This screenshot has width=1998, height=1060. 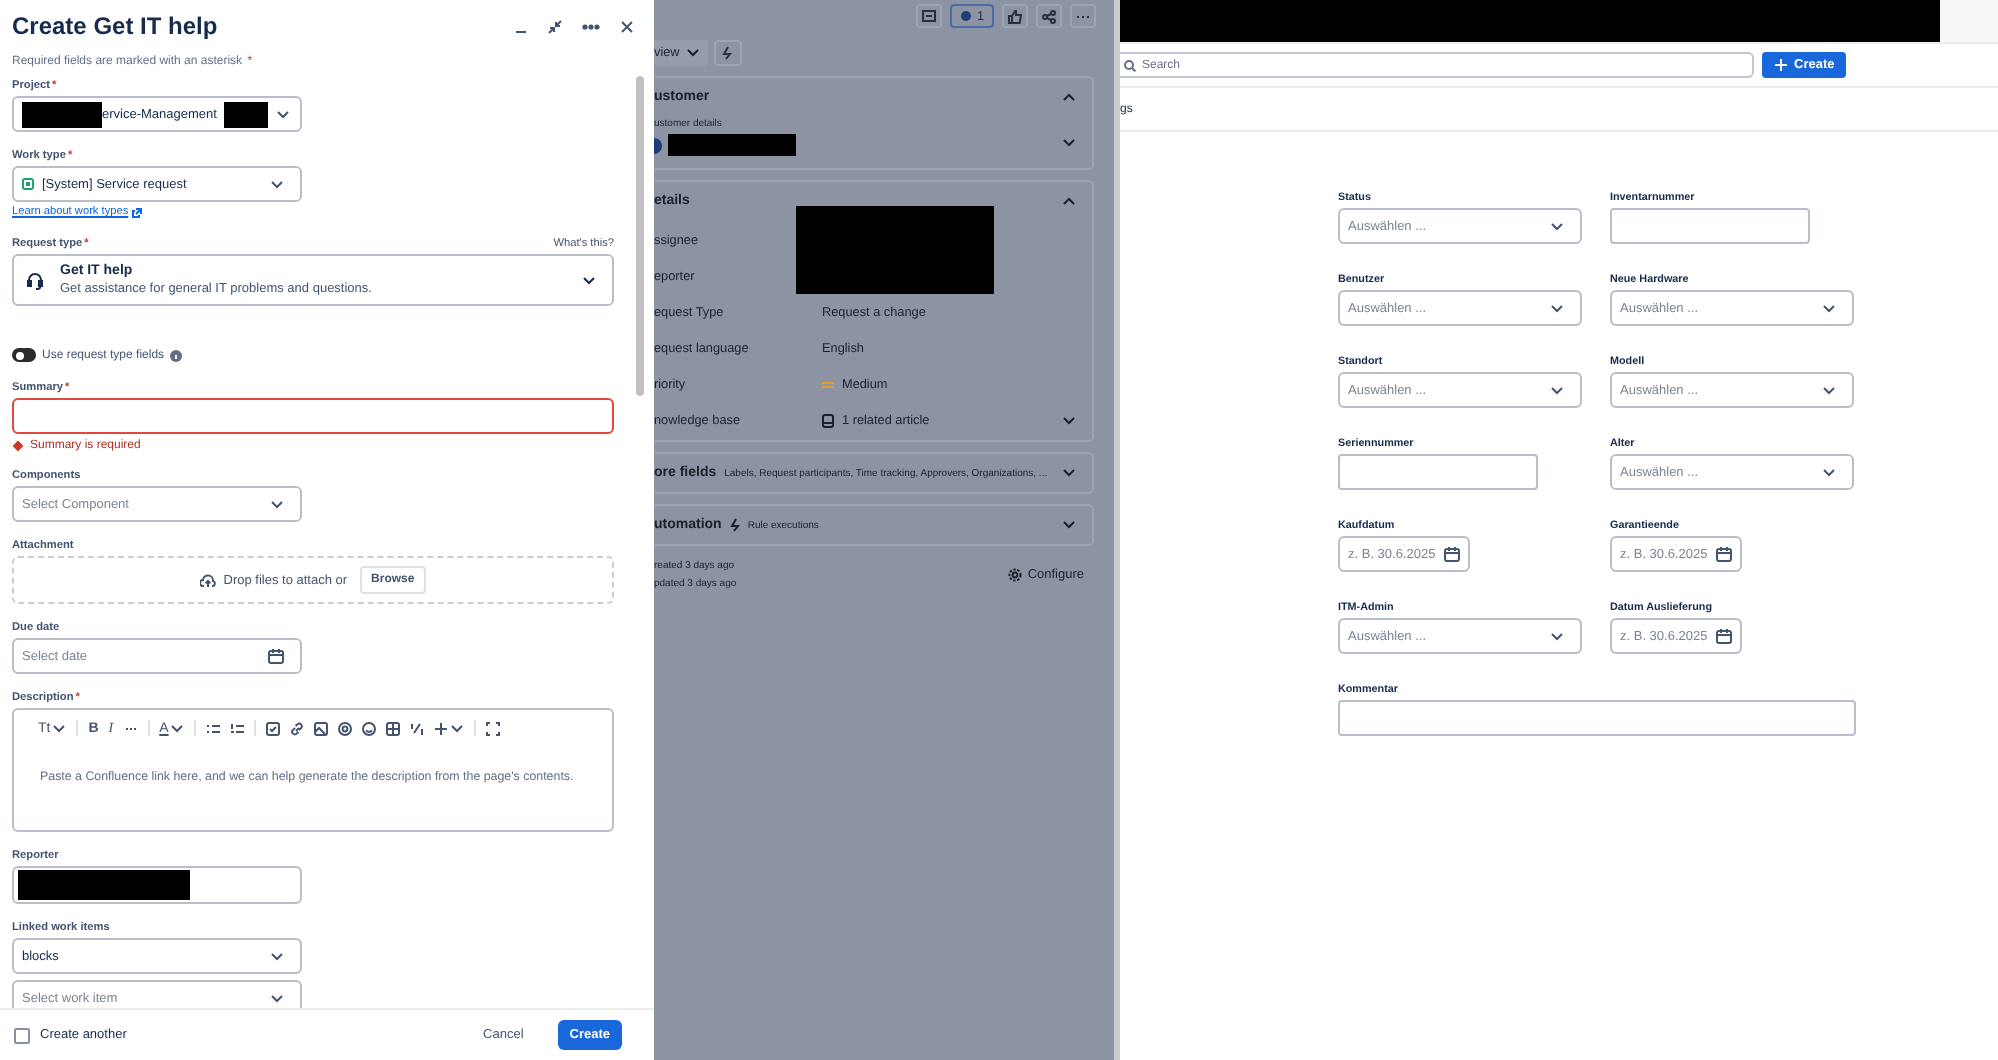 What do you see at coordinates (369, 728) in the screenshot?
I see `emoji-icon` at bounding box center [369, 728].